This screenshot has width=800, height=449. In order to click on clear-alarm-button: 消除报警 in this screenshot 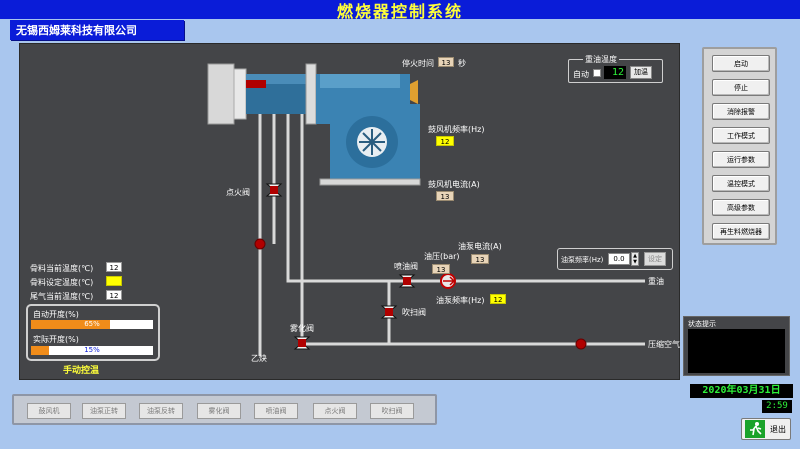, I will do `click(741, 111)`.